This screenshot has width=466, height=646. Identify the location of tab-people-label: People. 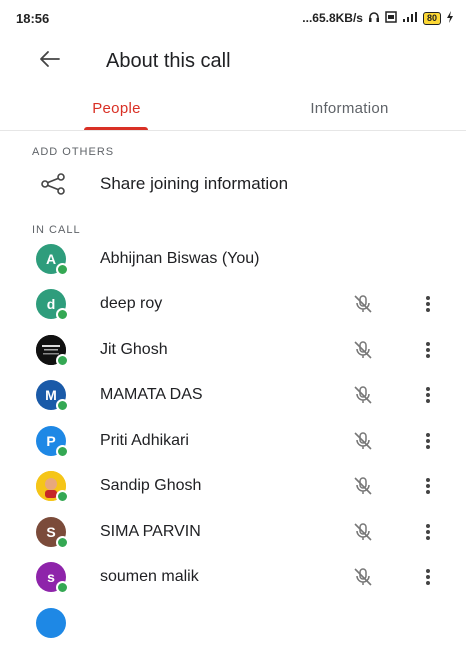
(116, 108).